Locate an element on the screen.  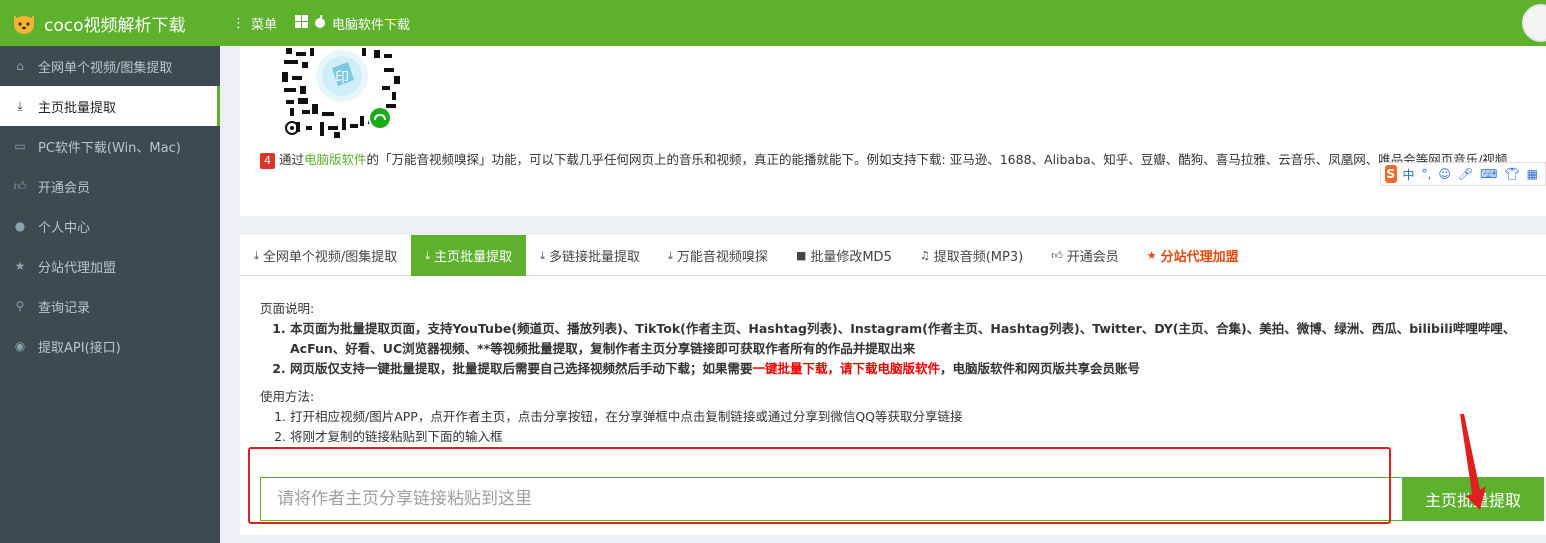
video-camera-icon: ■ is located at coordinates (801, 255).